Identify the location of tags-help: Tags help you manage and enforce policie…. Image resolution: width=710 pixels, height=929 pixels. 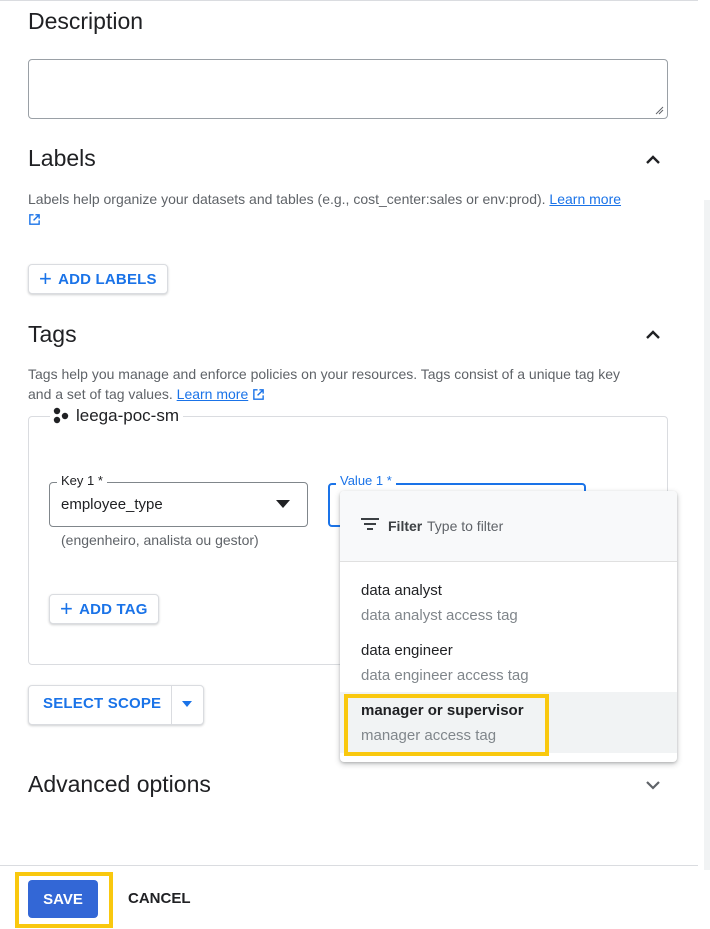
(324, 384).